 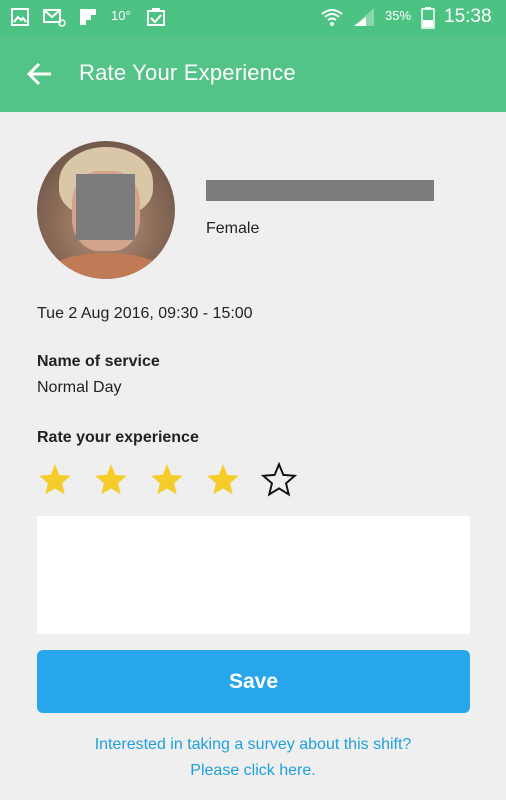 What do you see at coordinates (253, 771) in the screenshot?
I see `survey-link-line2: Please click here.` at bounding box center [253, 771].